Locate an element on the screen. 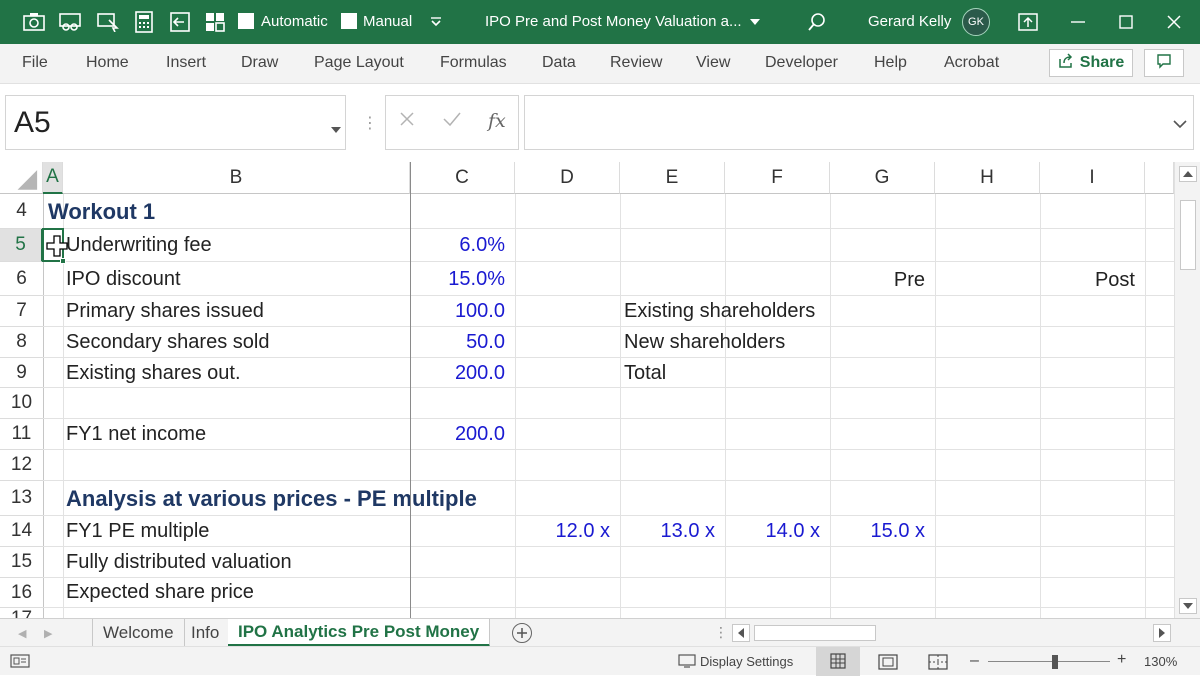 The image size is (1200, 681). formula-bar-grip-icon: ⋮ is located at coordinates (370, 123).